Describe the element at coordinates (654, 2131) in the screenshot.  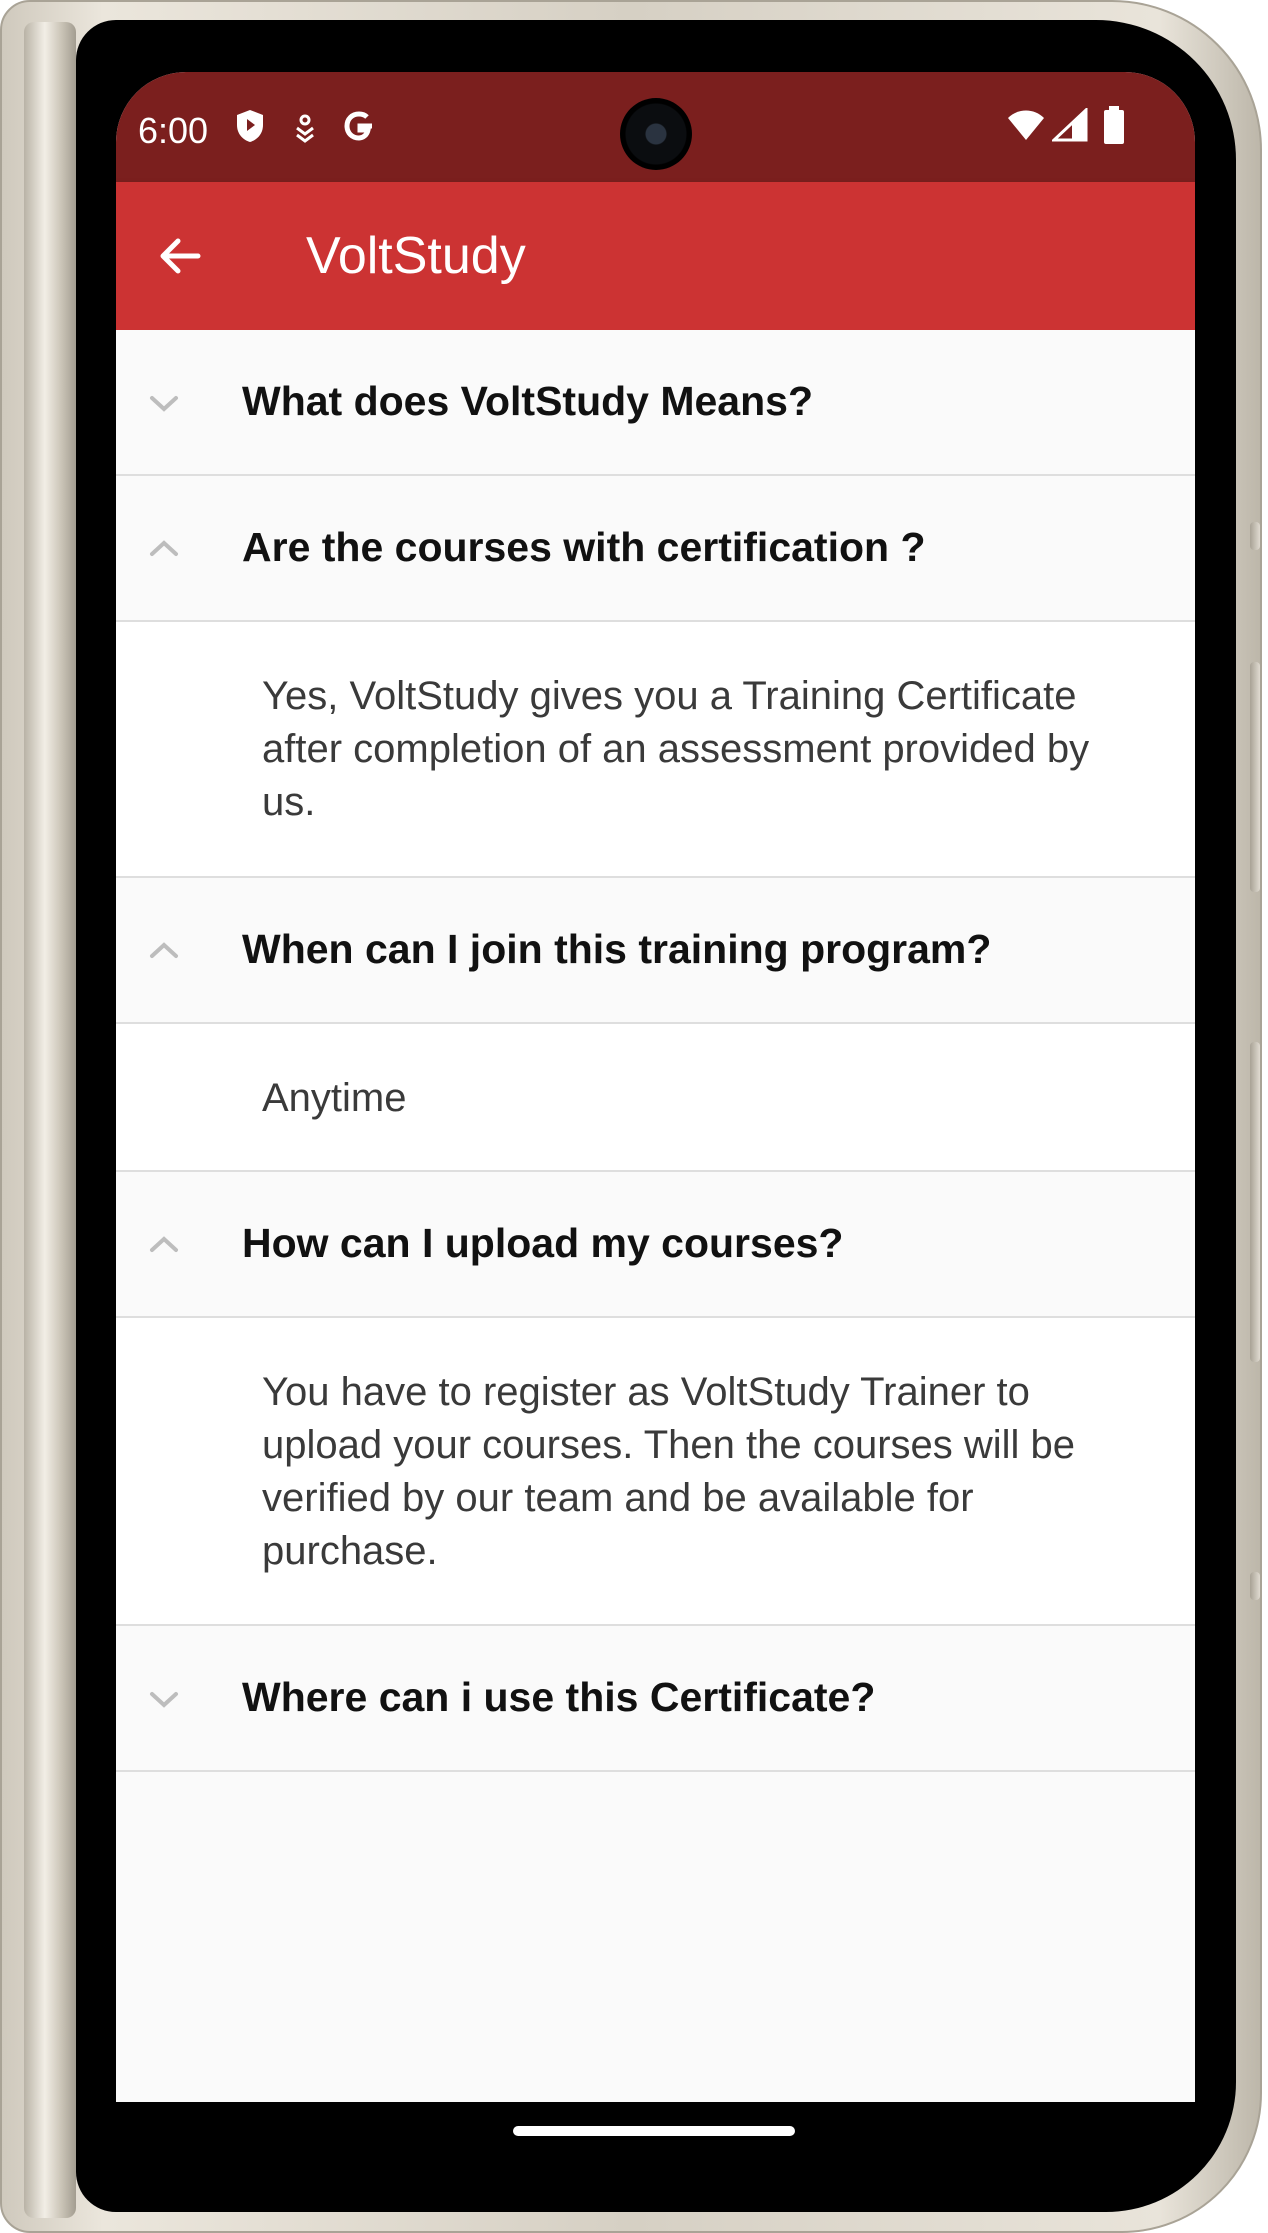
I see `home-gesture-bar` at that location.